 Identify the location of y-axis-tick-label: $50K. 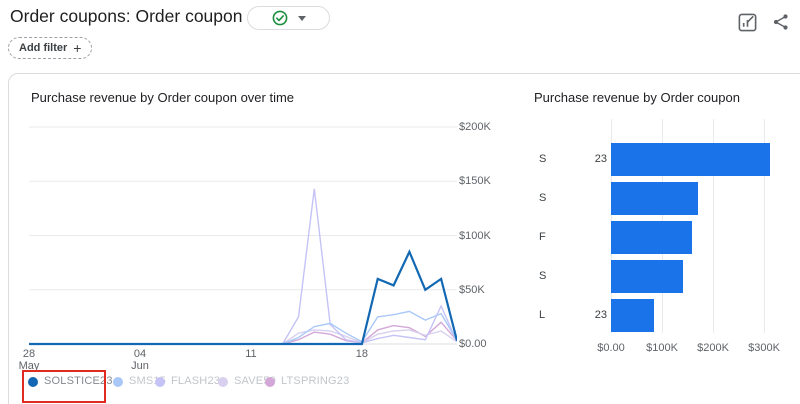
(472, 289).